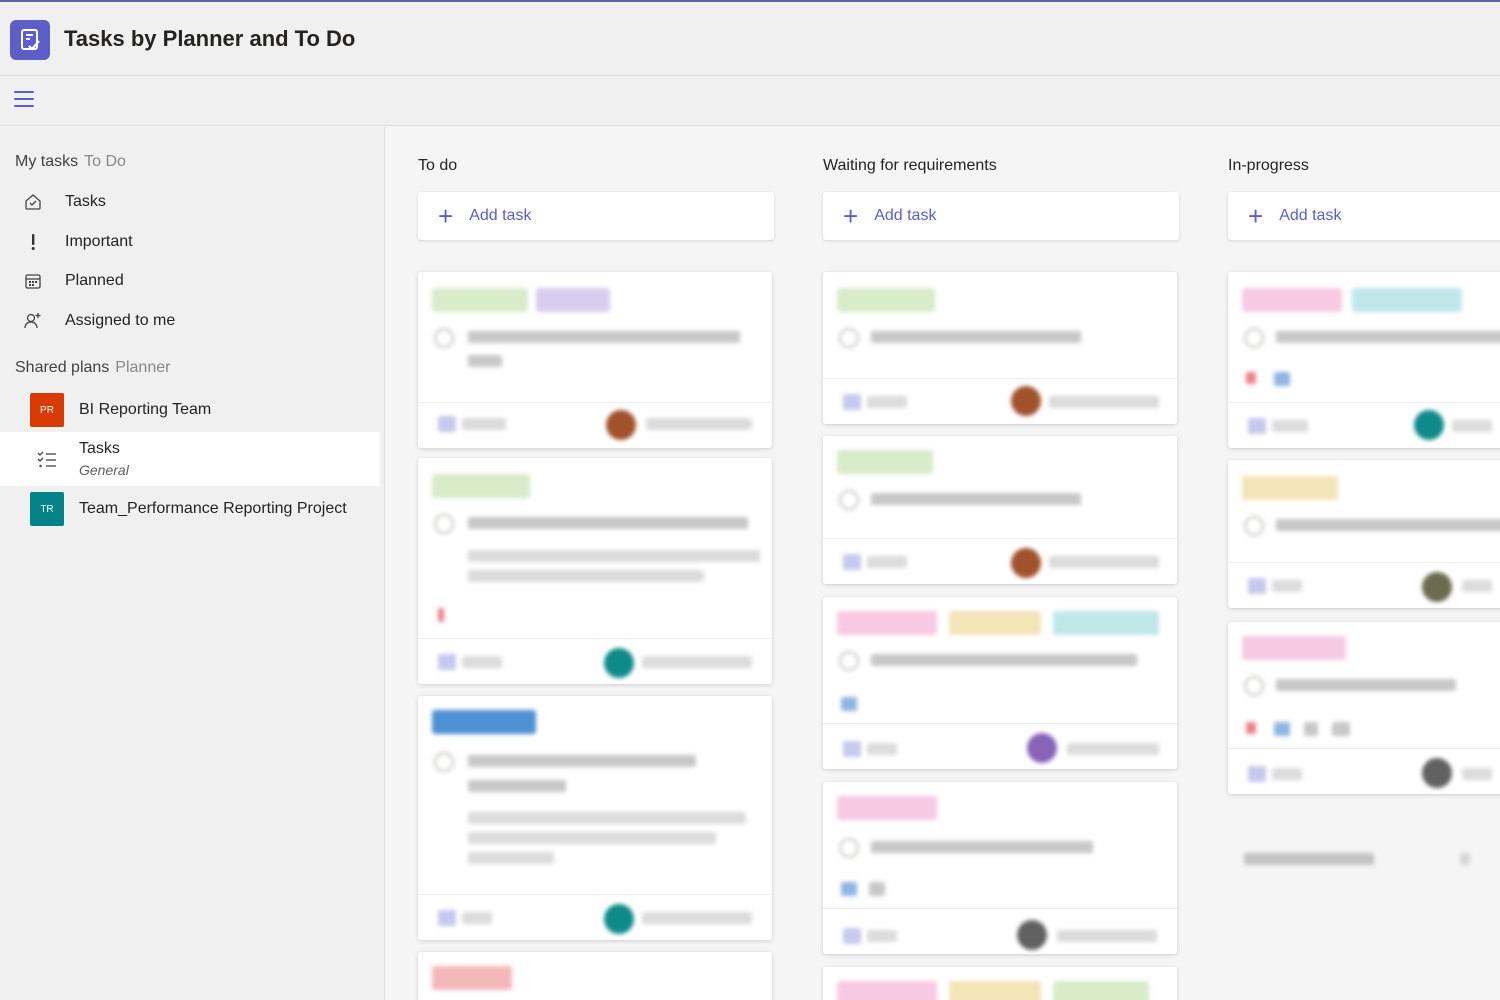 The height and width of the screenshot is (1000, 1500). I want to click on my-tasks-header: My tasks To Do, so click(70, 162).